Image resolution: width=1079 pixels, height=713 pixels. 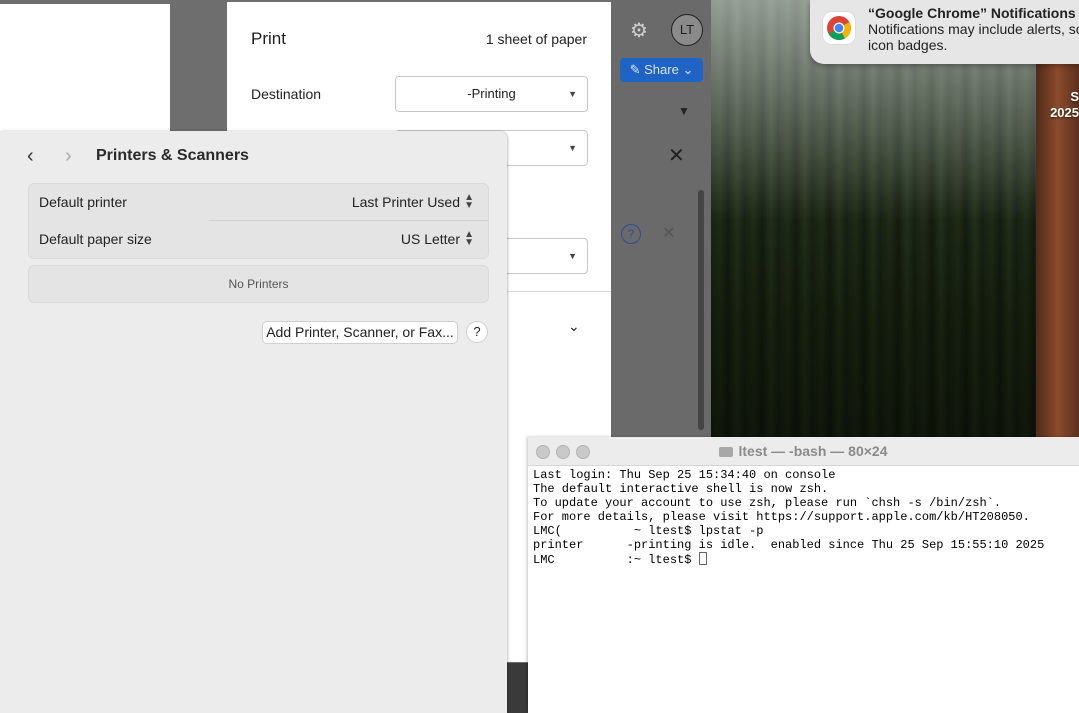 What do you see at coordinates (726, 452) in the screenshot?
I see `folder-icon` at bounding box center [726, 452].